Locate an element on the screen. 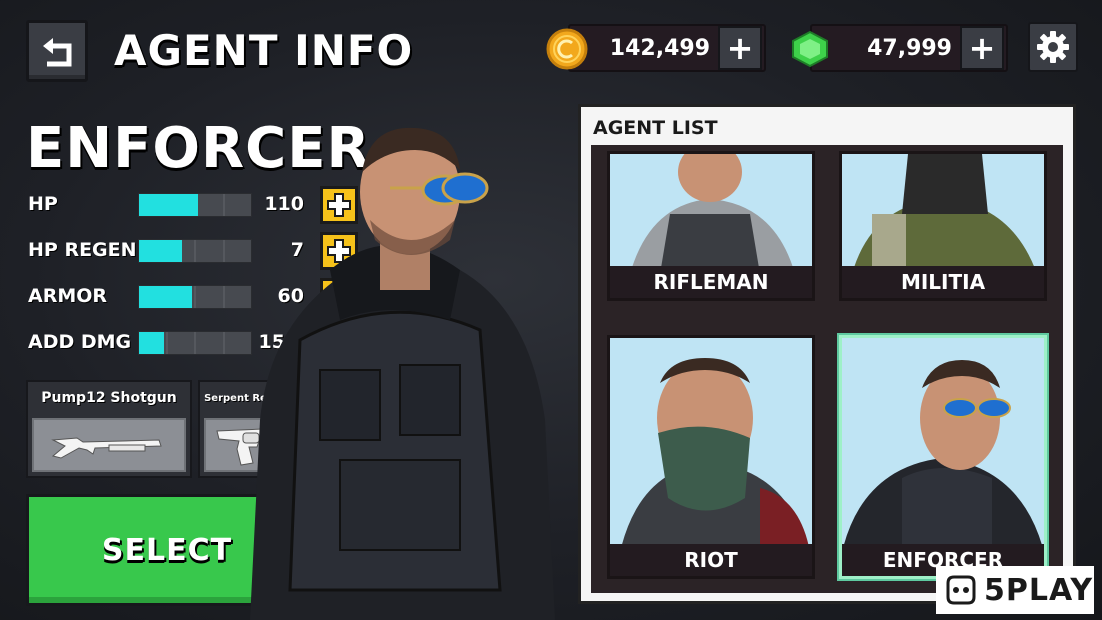 Image resolution: width=1102 pixels, height=620 pixels. agent-card-enforcer: ENFORCER is located at coordinates (943, 457).